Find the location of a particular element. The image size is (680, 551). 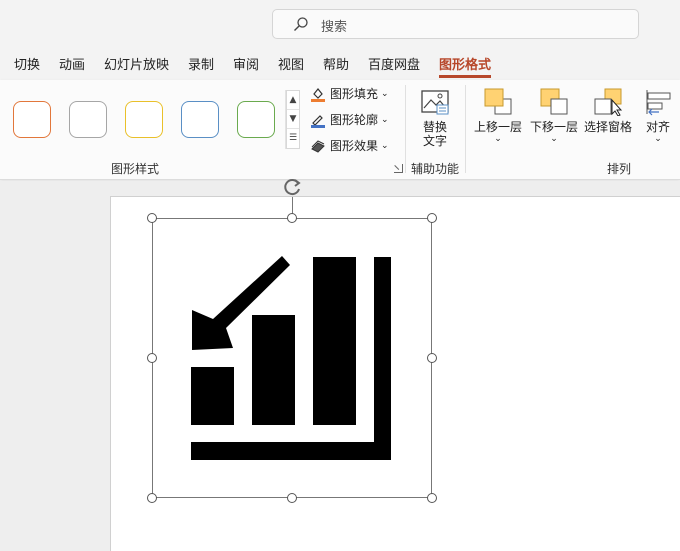

group-label-arrange: 排列 is located at coordinates (619, 169).